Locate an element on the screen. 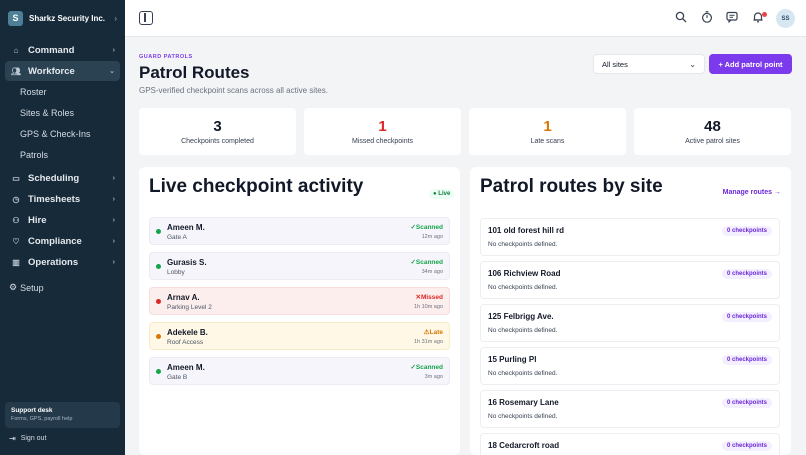 Image resolution: width=806 pixels, height=455 pixels. status-badge: ✕Missed is located at coordinates (429, 297).